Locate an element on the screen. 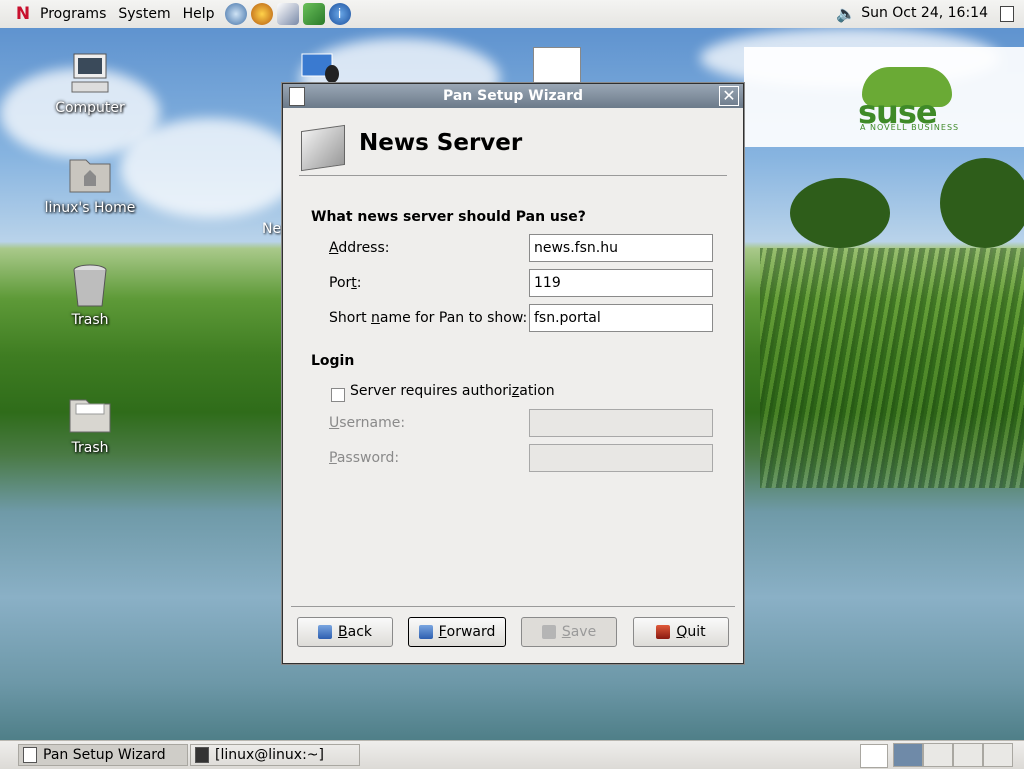 The image size is (1024, 769). port-input is located at coordinates (621, 283).